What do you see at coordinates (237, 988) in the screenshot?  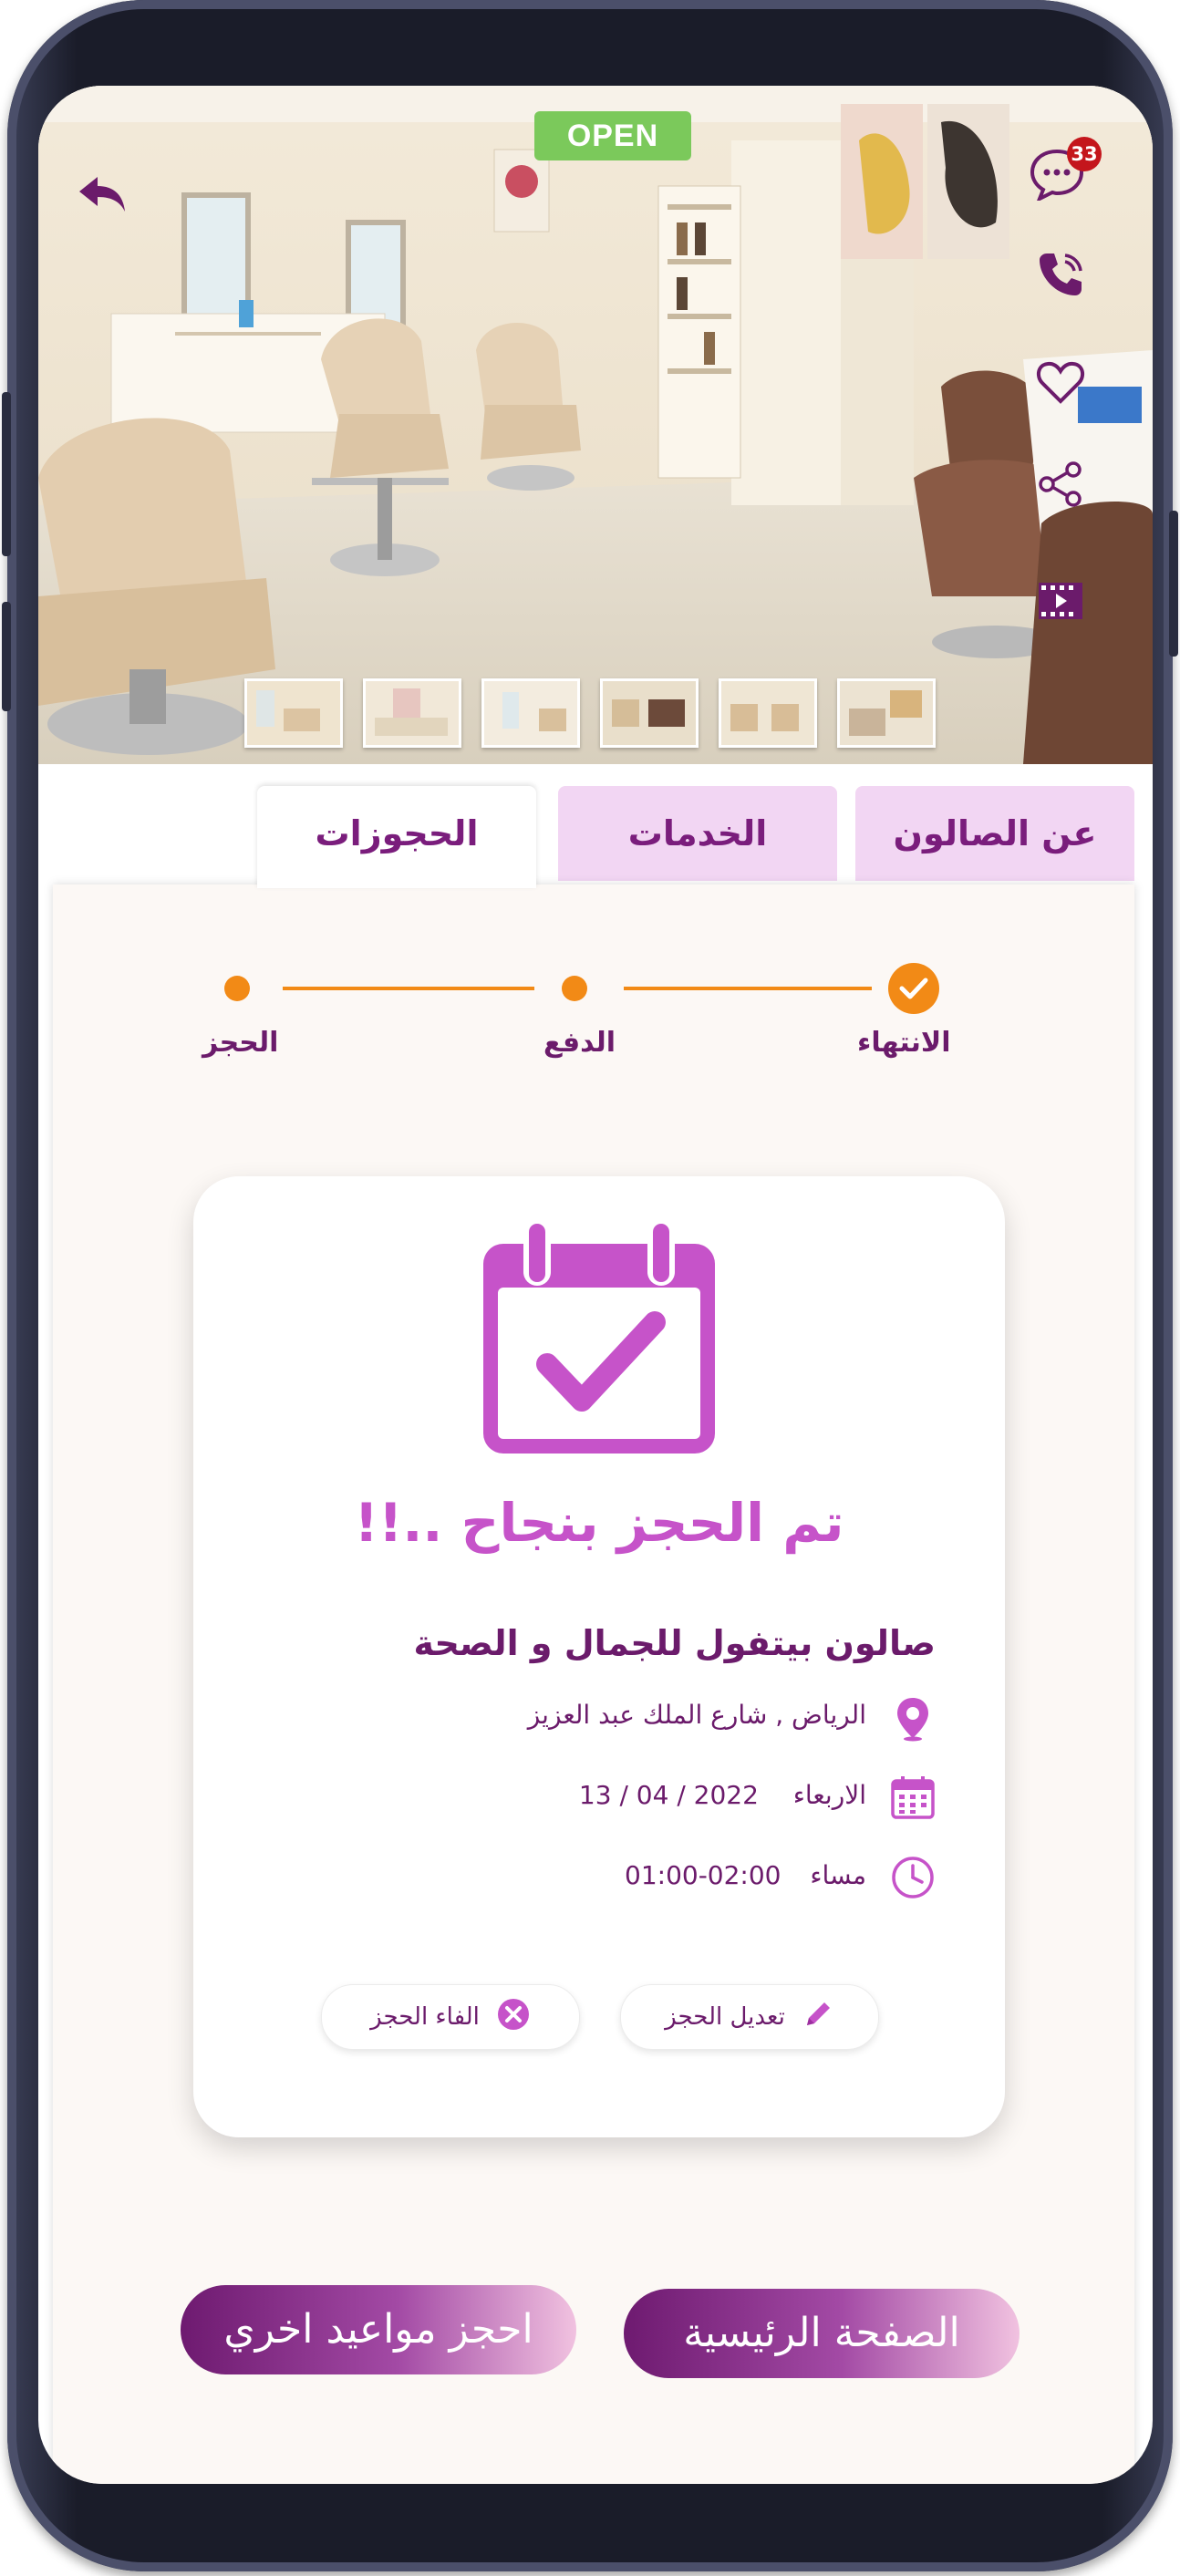 I see `step-booking-dot` at bounding box center [237, 988].